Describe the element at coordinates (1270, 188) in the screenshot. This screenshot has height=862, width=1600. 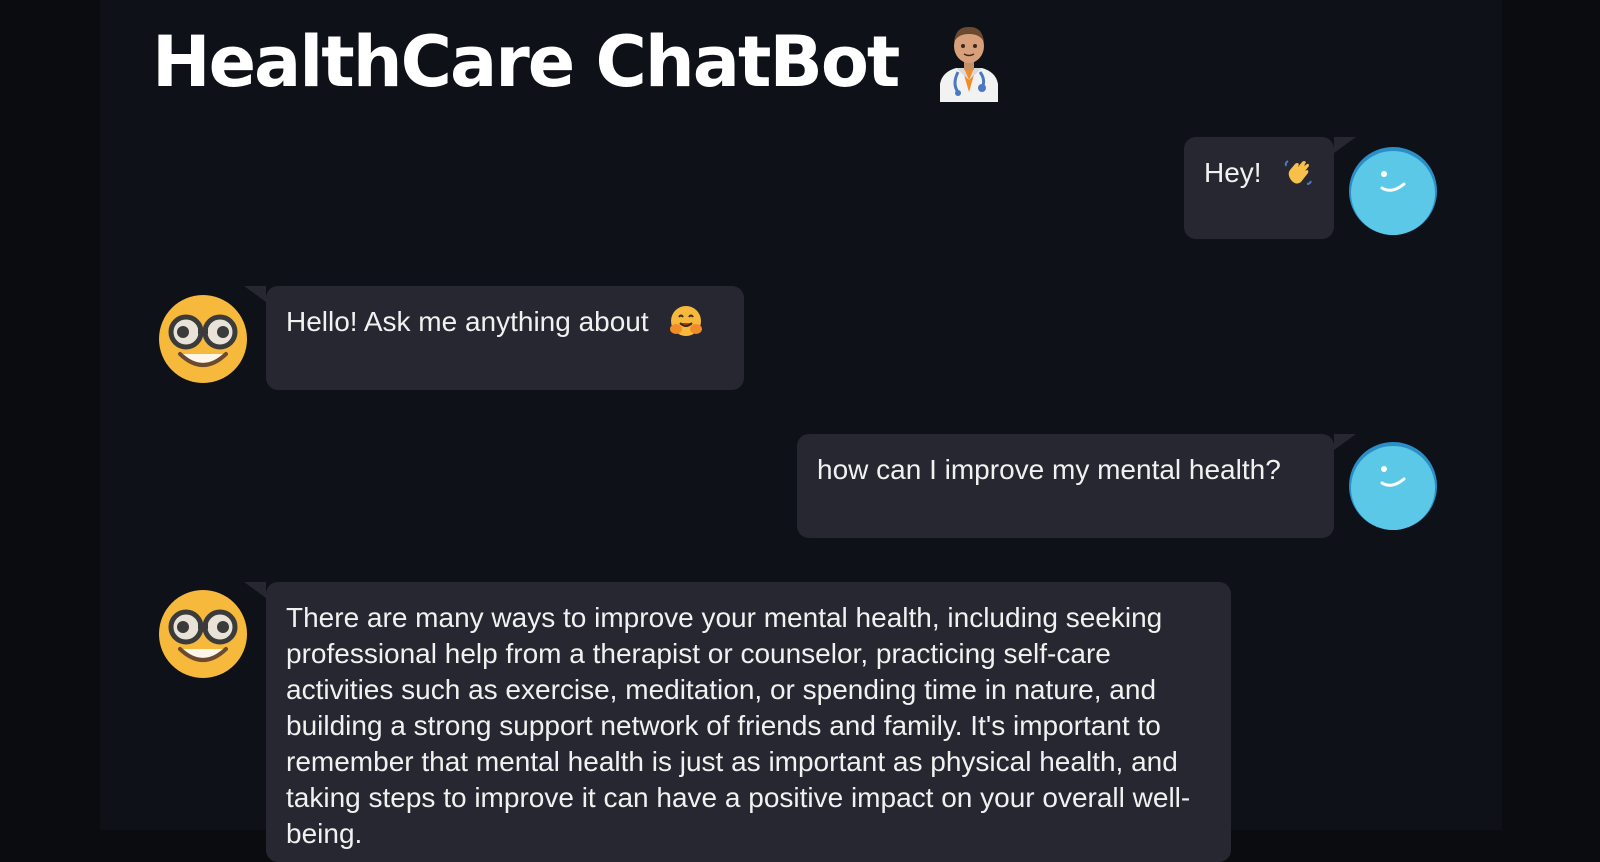
I see `user-message-bubble: Hey!` at that location.